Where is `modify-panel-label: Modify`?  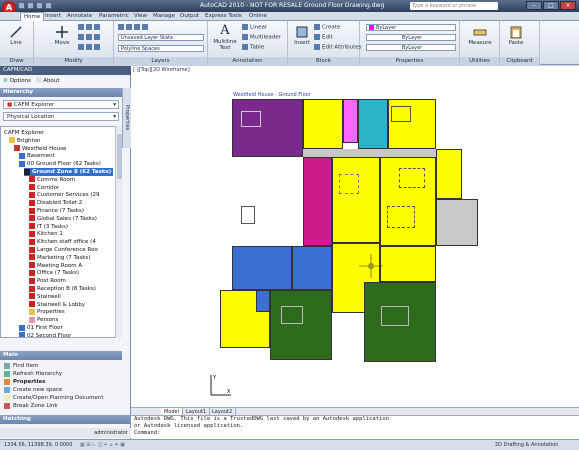 modify-panel-label: Modify is located at coordinates (73, 61).